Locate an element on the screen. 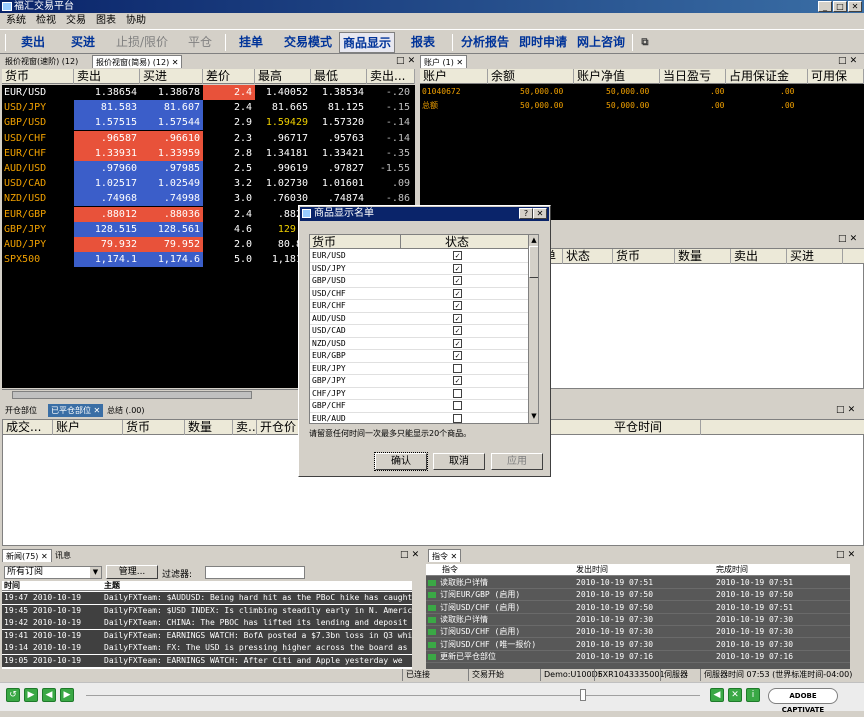 This screenshot has height=717, width=864. minimize-button: _ is located at coordinates (825, 6).